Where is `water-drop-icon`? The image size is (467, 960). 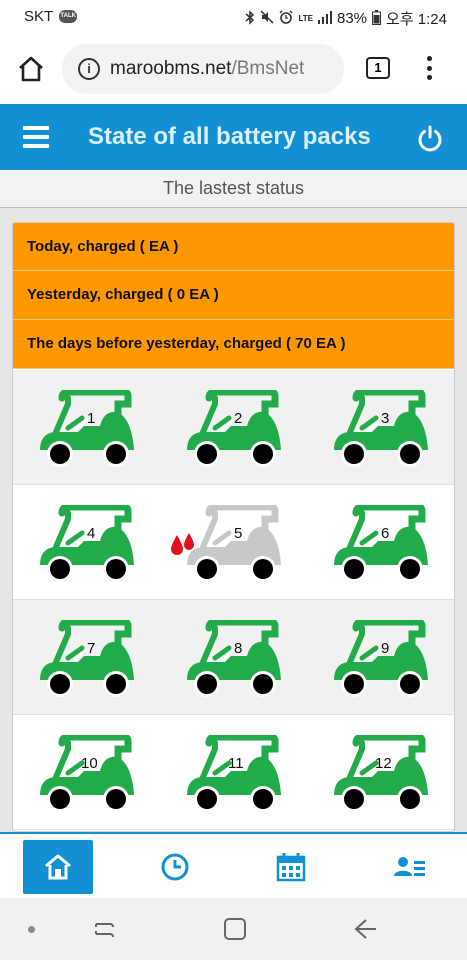
water-drop-icon is located at coordinates (182, 544).